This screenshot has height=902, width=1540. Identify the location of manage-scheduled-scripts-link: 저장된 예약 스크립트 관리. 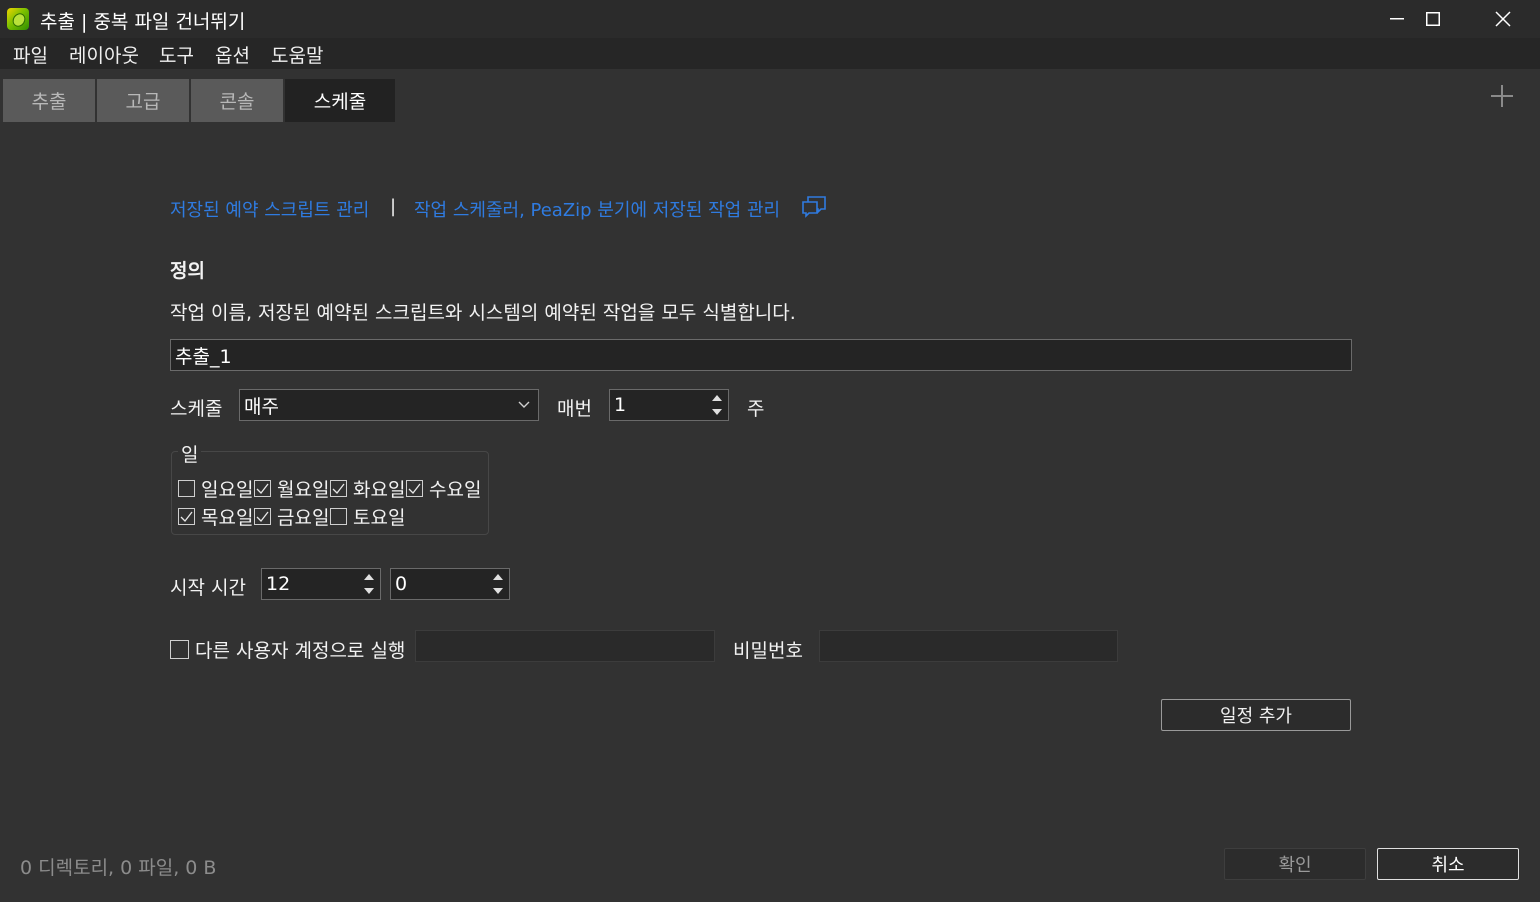
(269, 209).